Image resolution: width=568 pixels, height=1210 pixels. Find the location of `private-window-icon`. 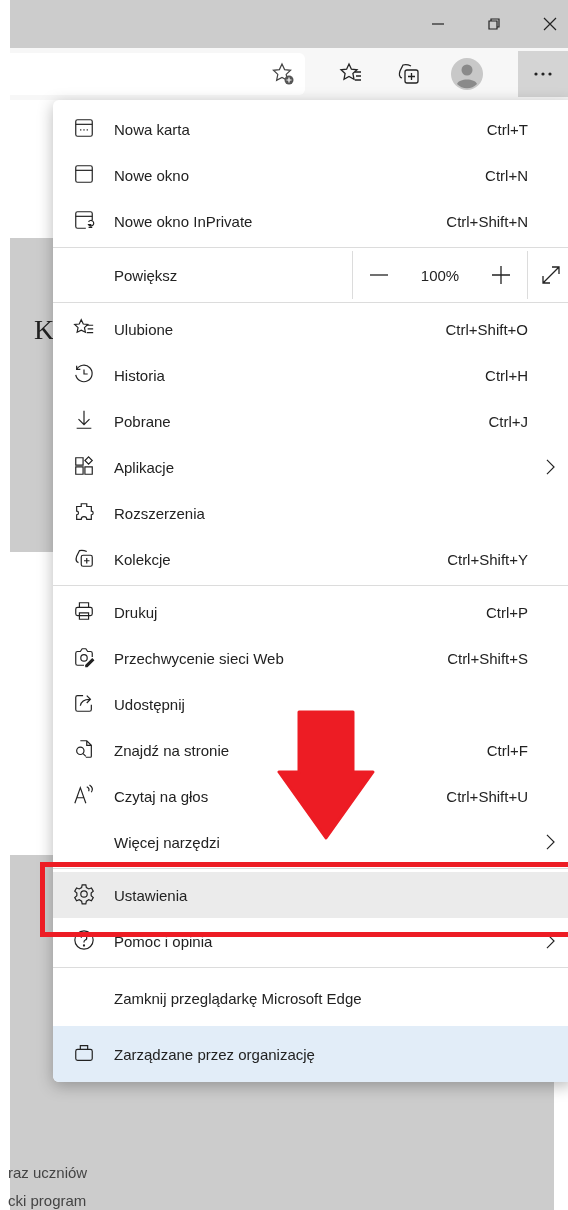

private-window-icon is located at coordinates (84, 220).